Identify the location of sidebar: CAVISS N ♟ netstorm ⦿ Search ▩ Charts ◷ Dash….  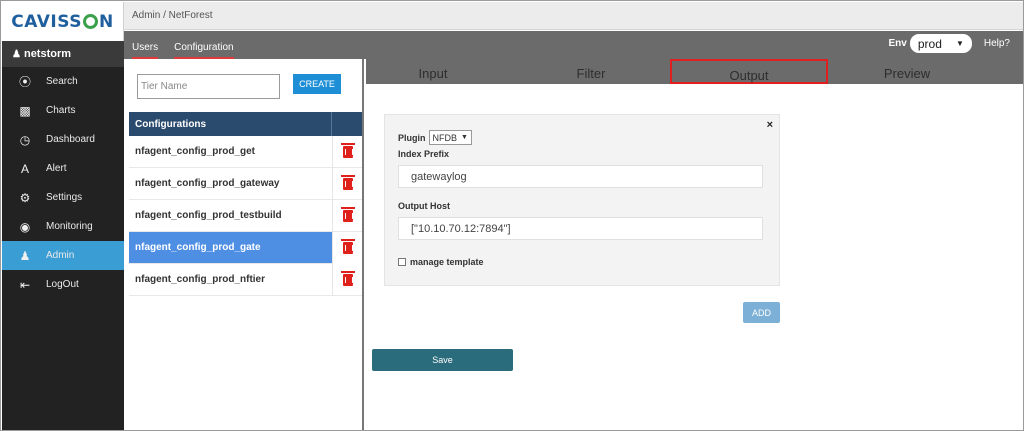
(63, 216).